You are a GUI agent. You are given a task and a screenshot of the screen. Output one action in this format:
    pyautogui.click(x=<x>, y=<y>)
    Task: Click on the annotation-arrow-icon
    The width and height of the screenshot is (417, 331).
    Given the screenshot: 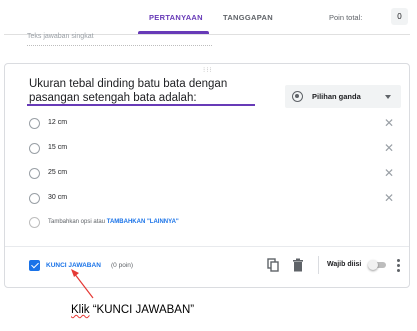 What is the action you would take?
    pyautogui.click(x=82, y=284)
    